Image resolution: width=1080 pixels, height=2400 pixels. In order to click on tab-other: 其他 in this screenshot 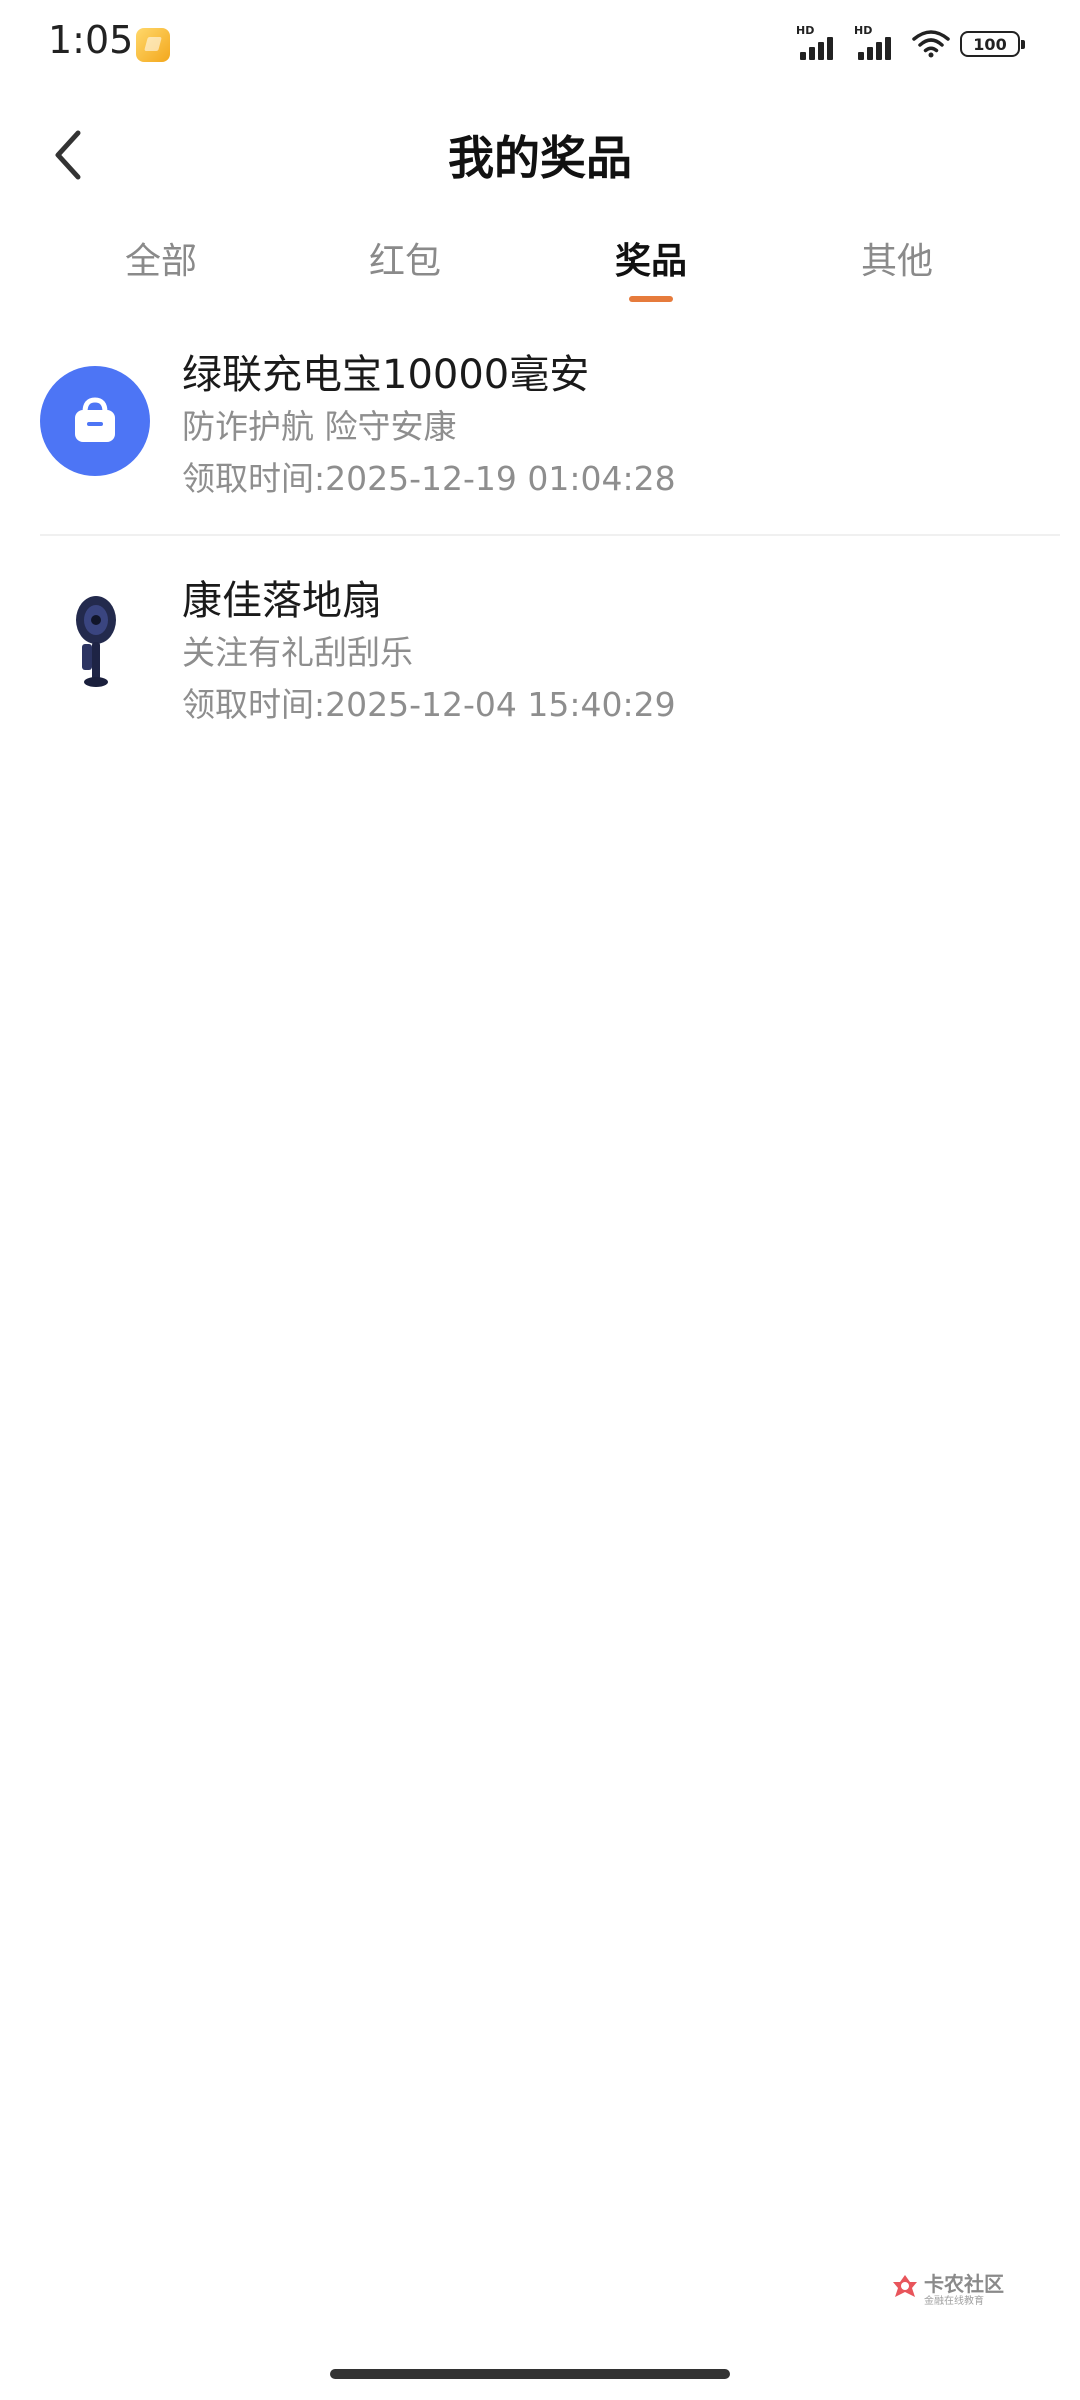, I will do `click(897, 258)`.